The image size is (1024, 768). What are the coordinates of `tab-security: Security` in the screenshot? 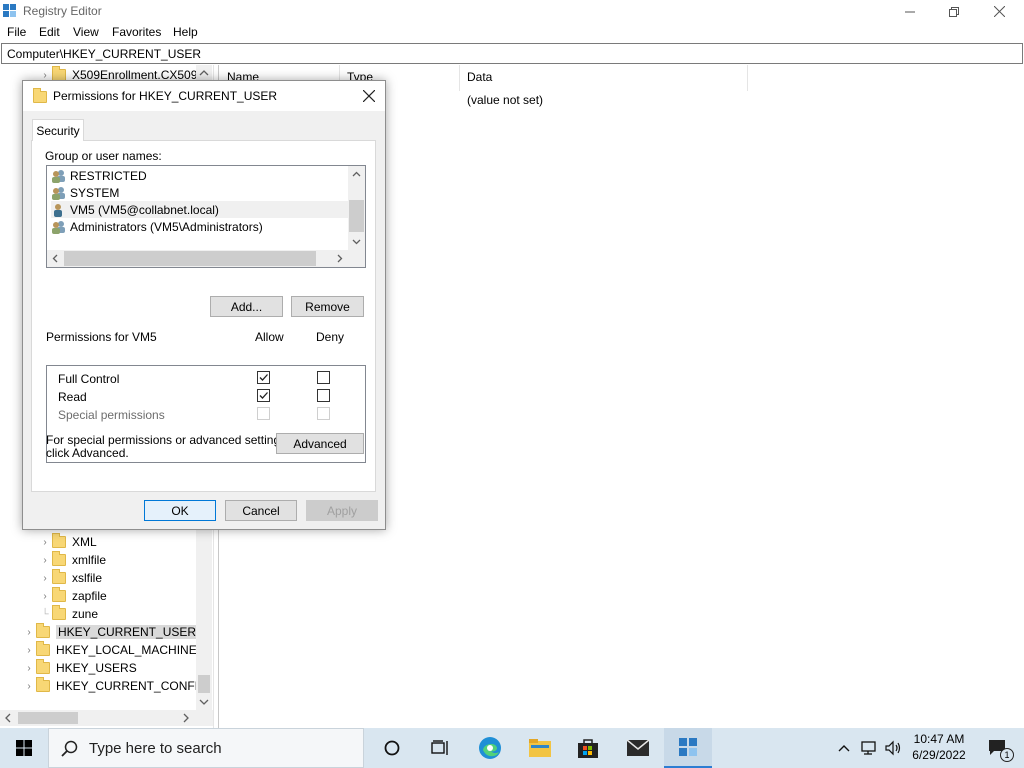 It's located at (58, 130).